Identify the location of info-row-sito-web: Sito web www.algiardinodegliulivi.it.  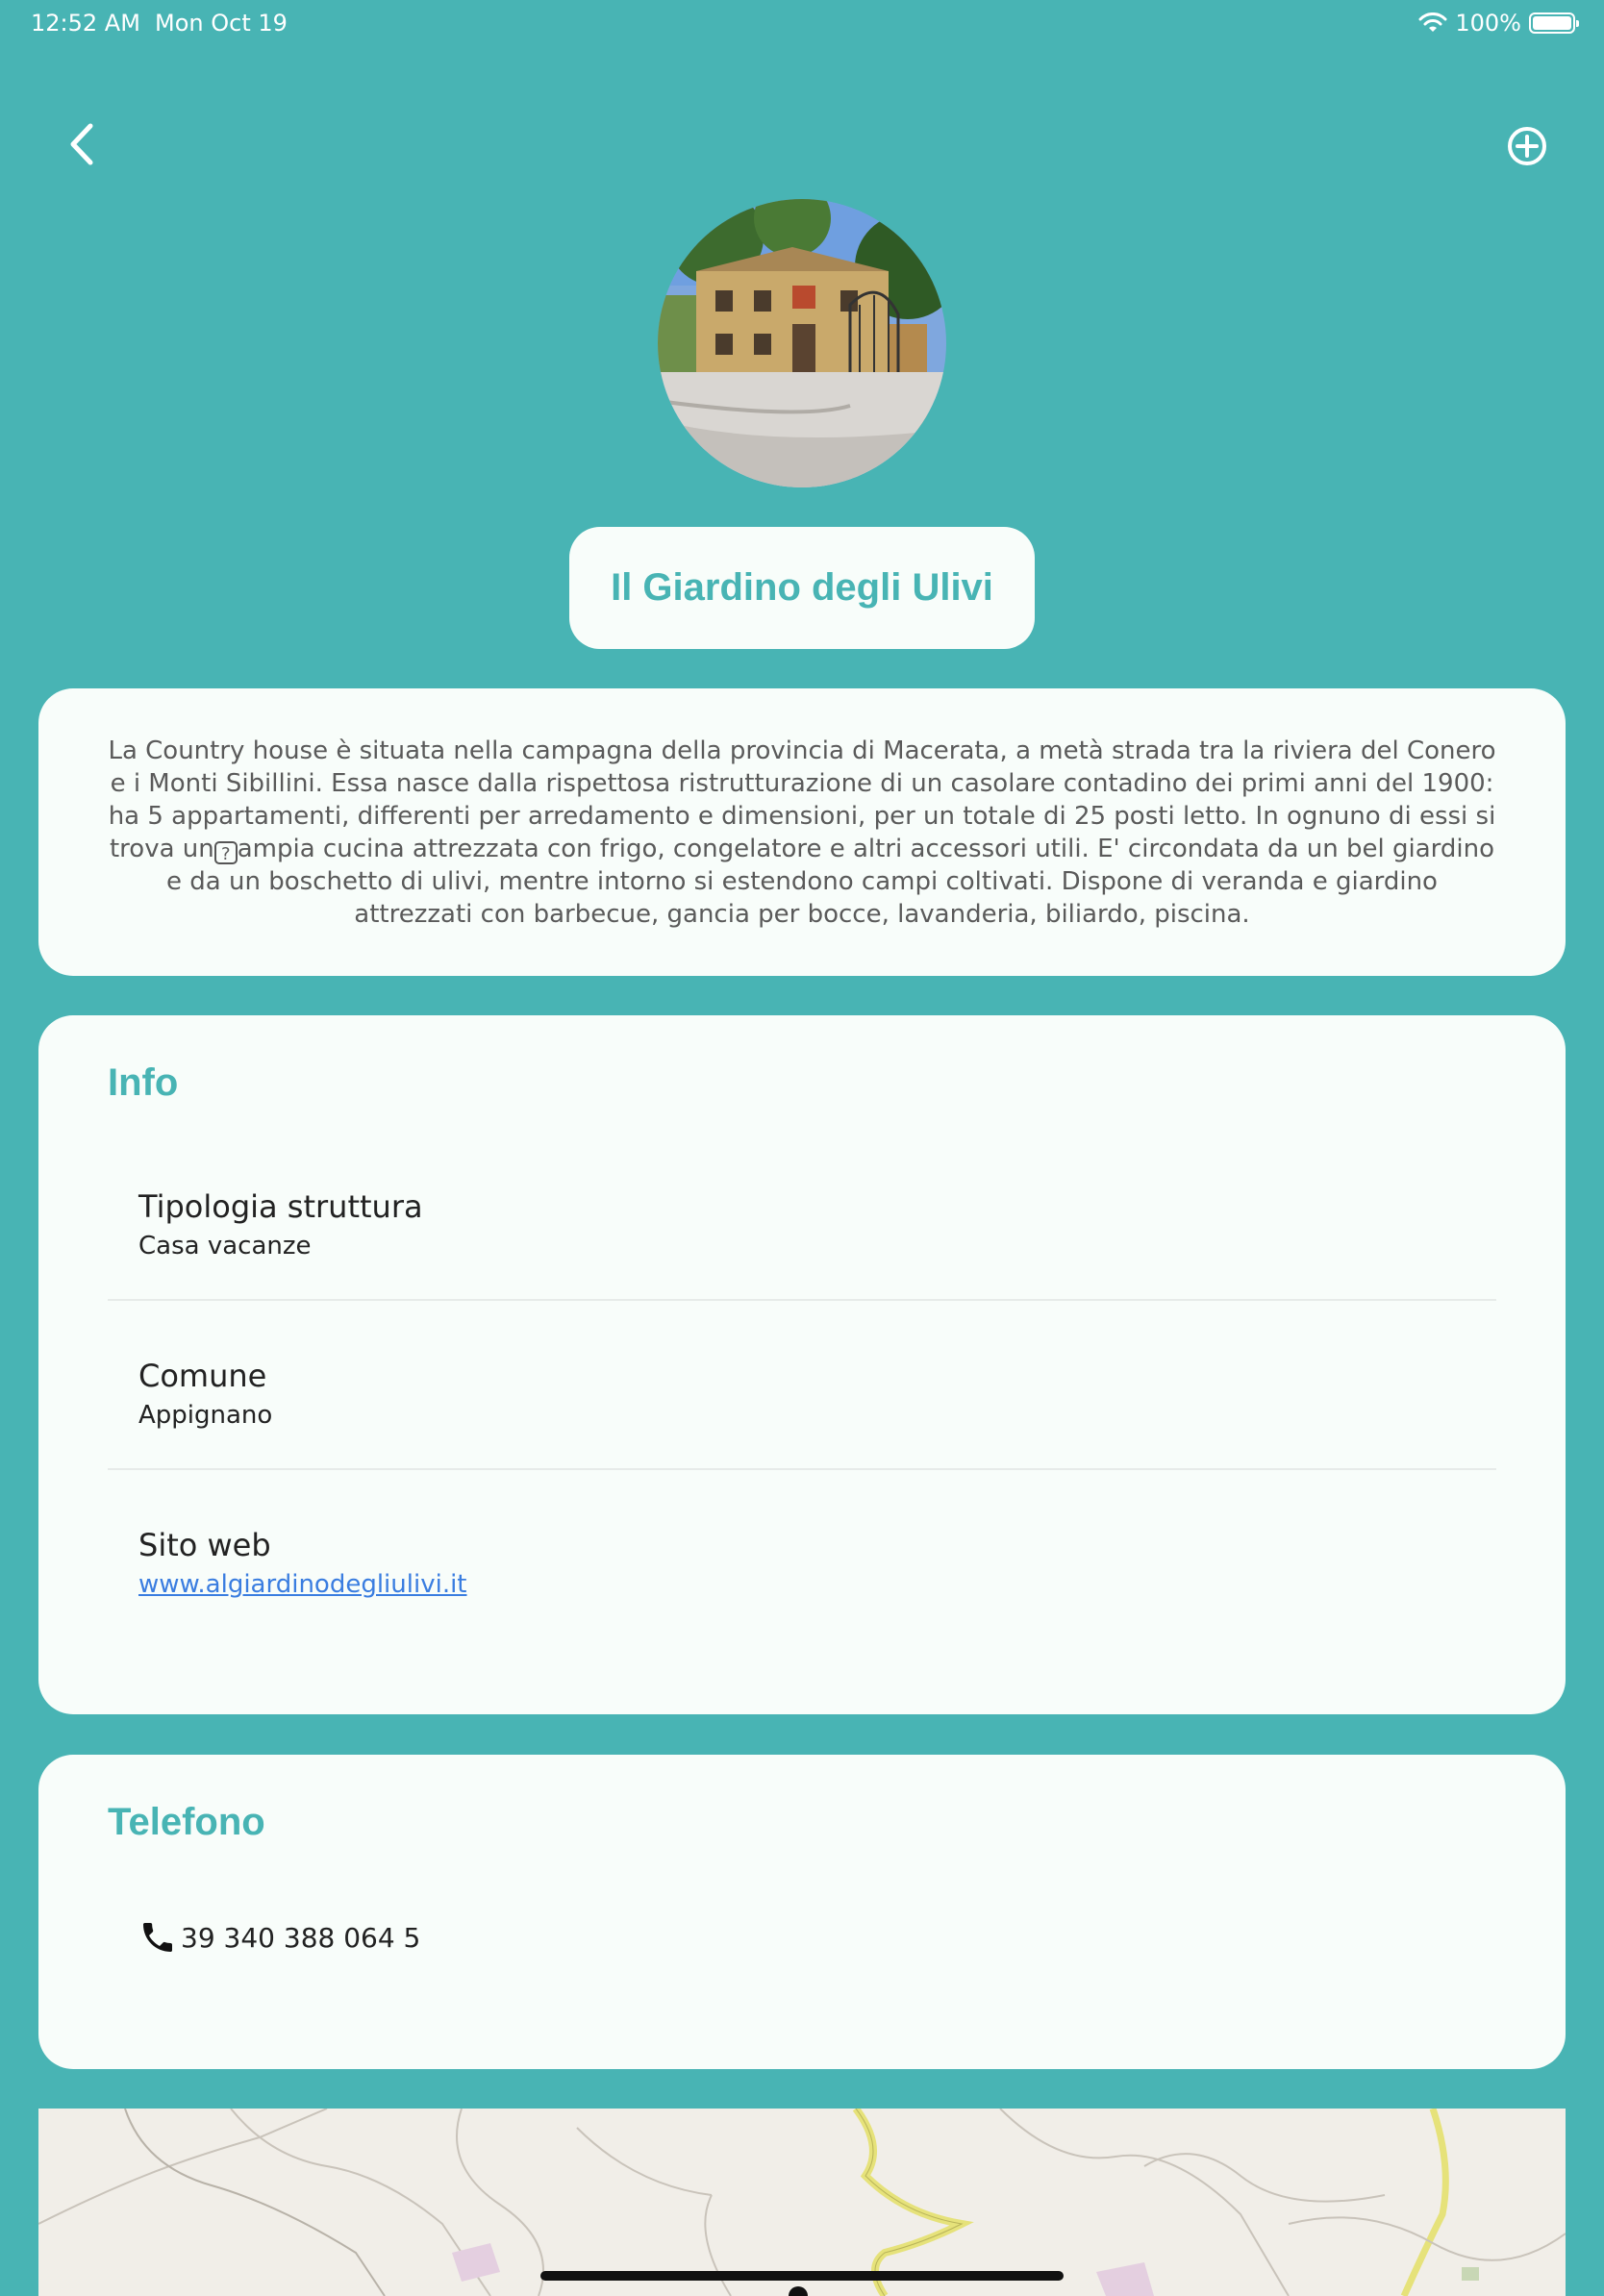
(802, 1553).